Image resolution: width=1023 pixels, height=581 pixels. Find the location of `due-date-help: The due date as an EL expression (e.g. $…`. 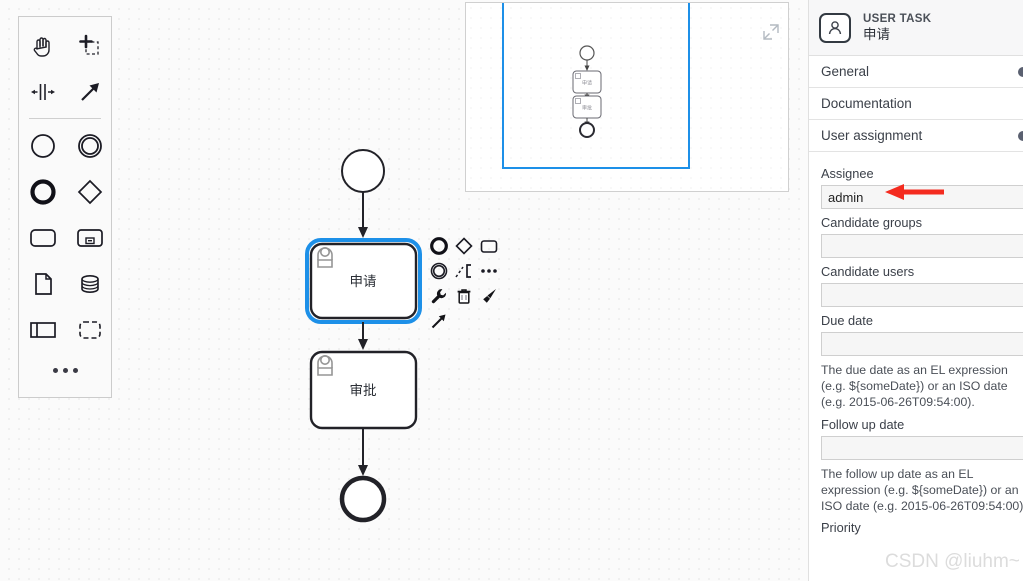

due-date-help: The due date as an EL expression (e.g. $… is located at coordinates (914, 386).